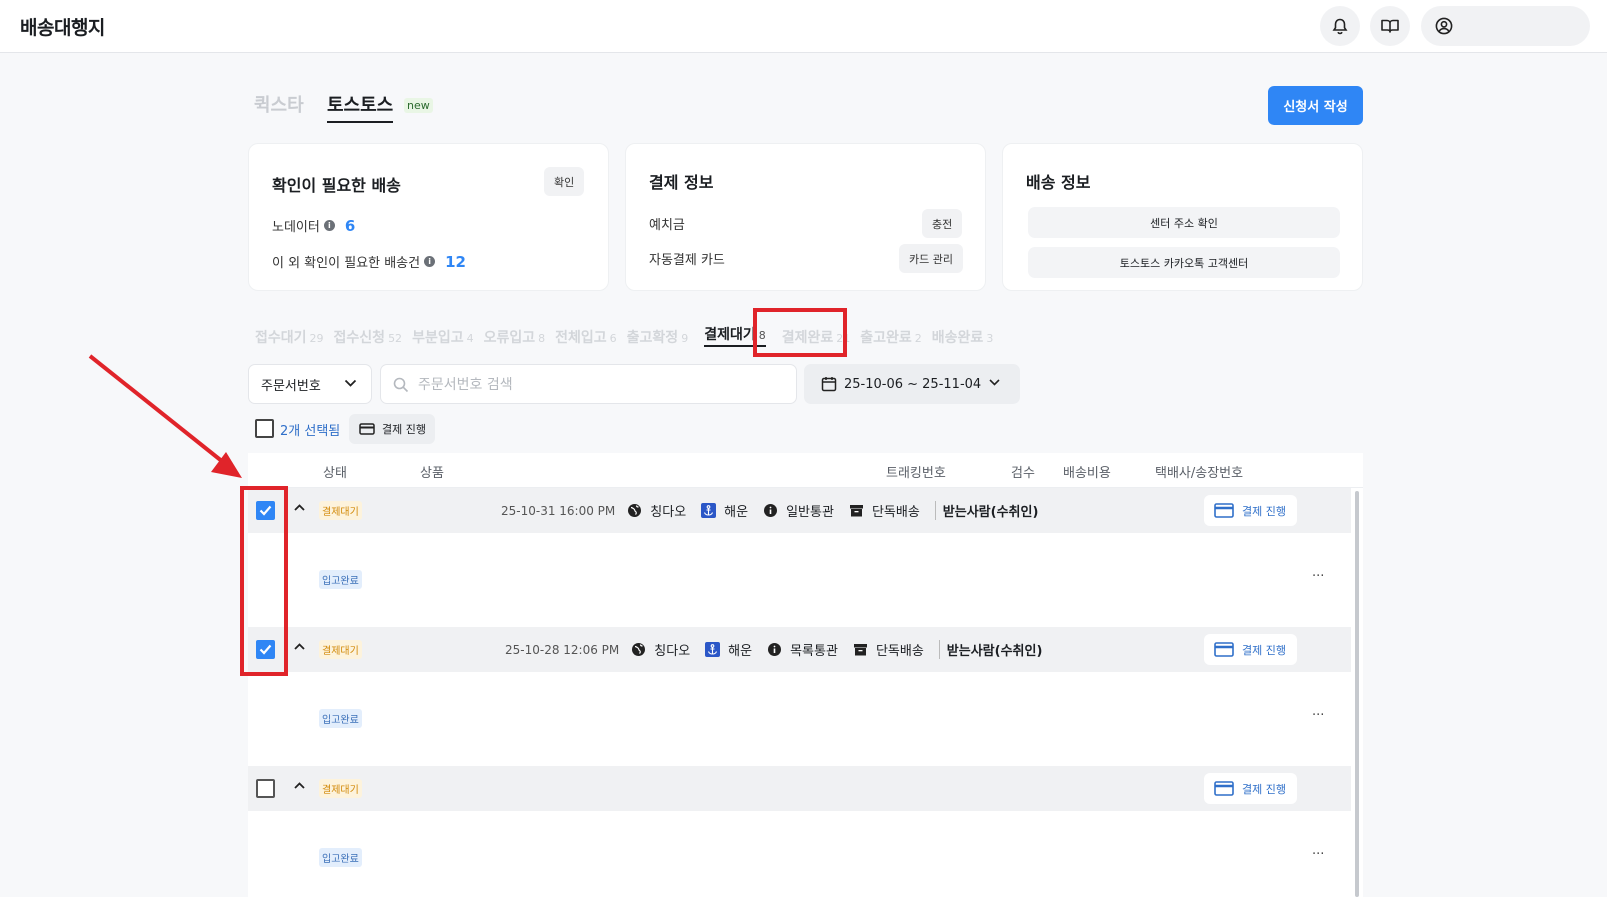  I want to click on card-manage-button: 카드 관리, so click(931, 258).